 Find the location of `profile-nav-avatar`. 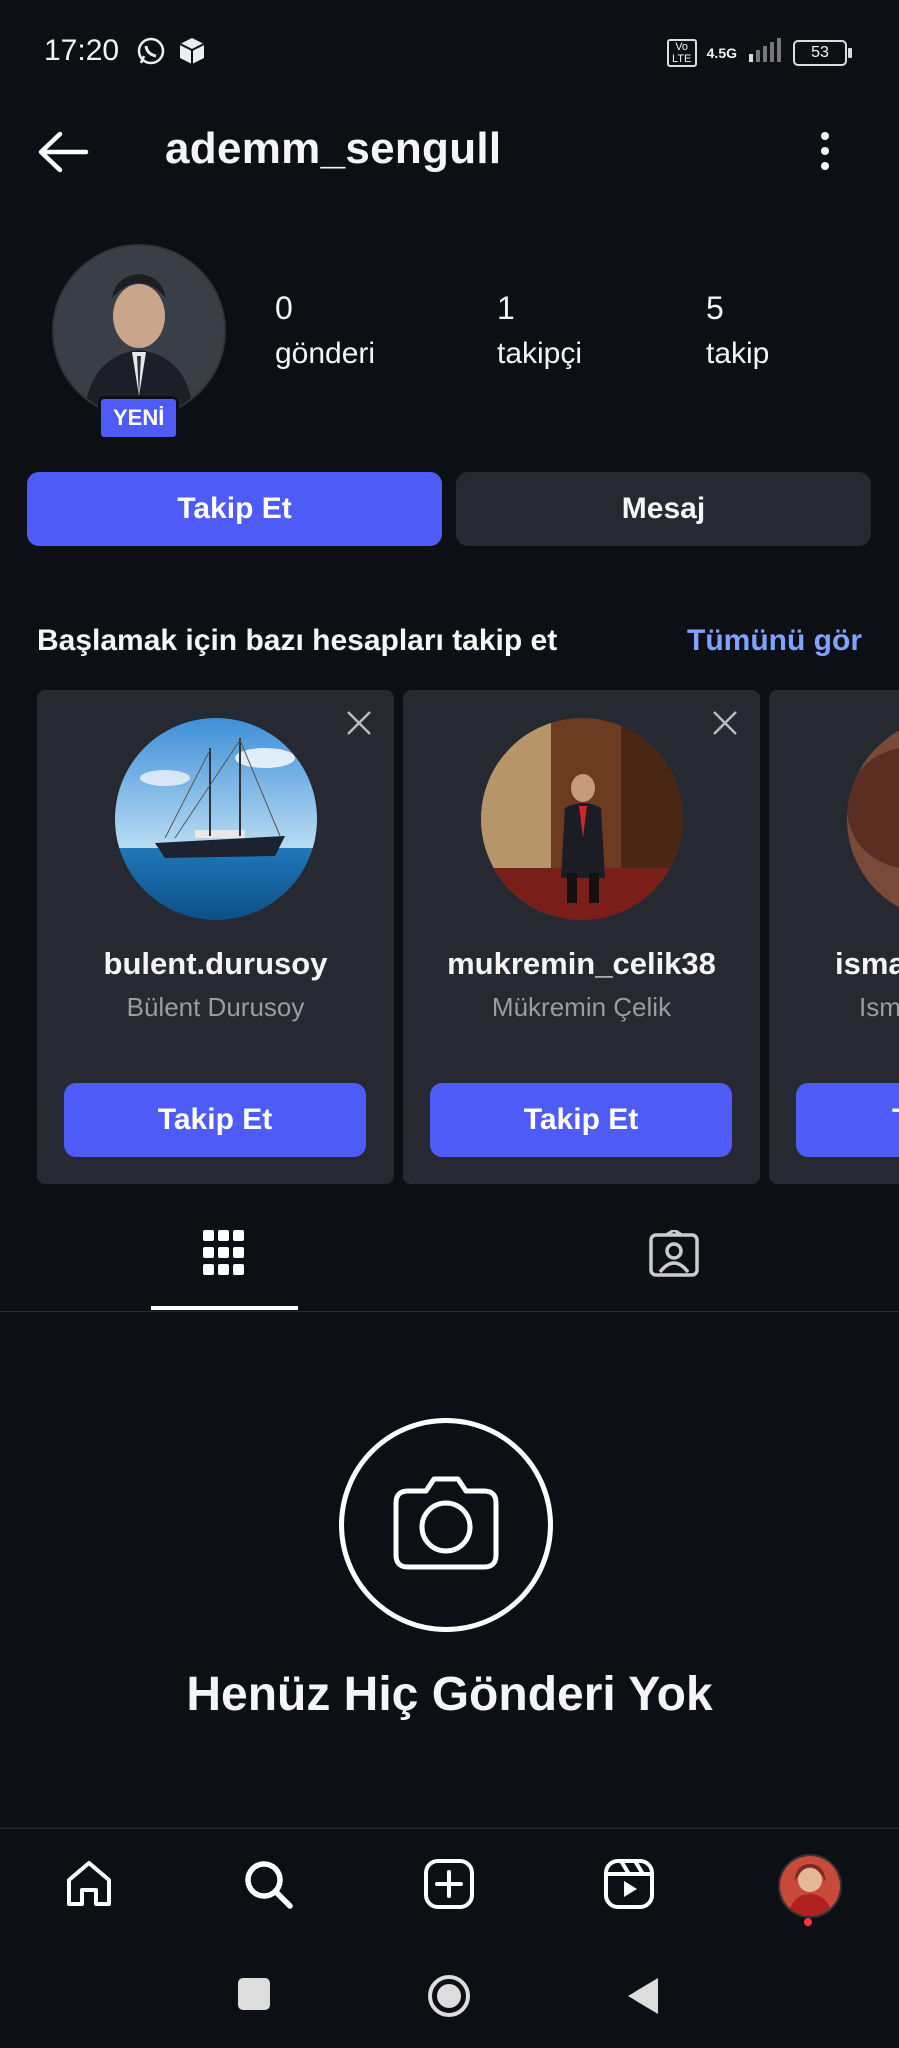

profile-nav-avatar is located at coordinates (810, 1886).